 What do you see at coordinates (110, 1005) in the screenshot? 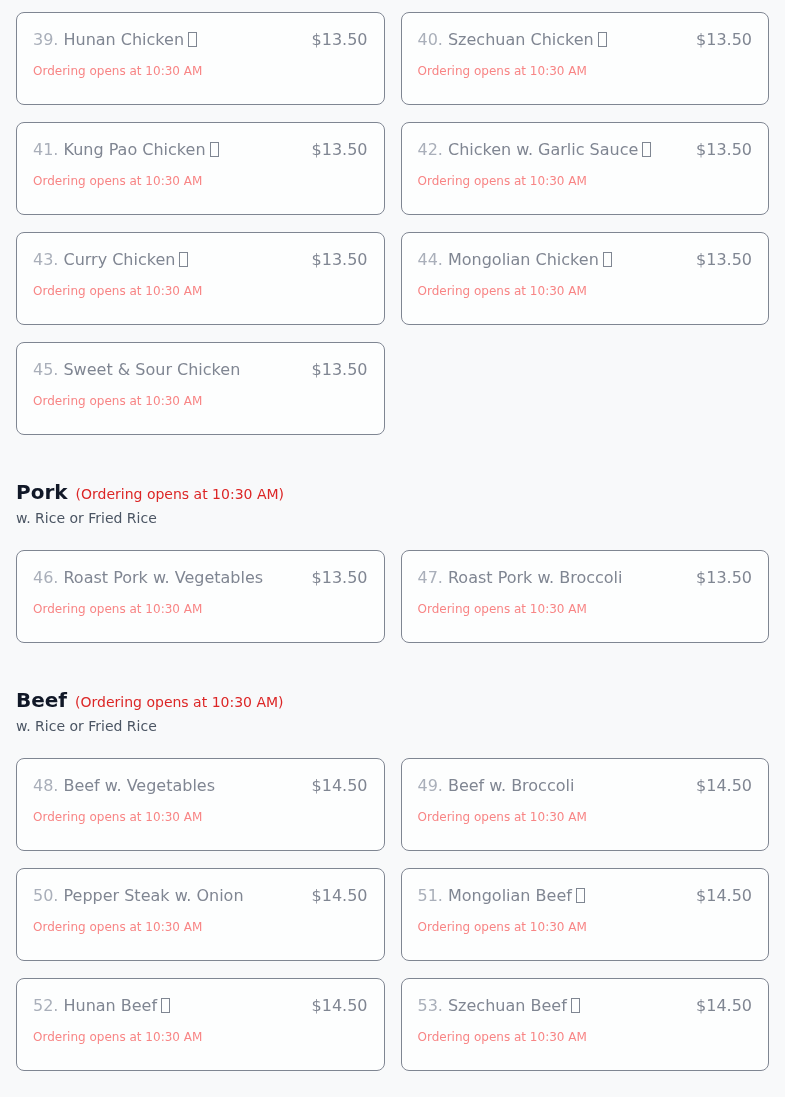
I see `item-name: Hunan Beef` at bounding box center [110, 1005].